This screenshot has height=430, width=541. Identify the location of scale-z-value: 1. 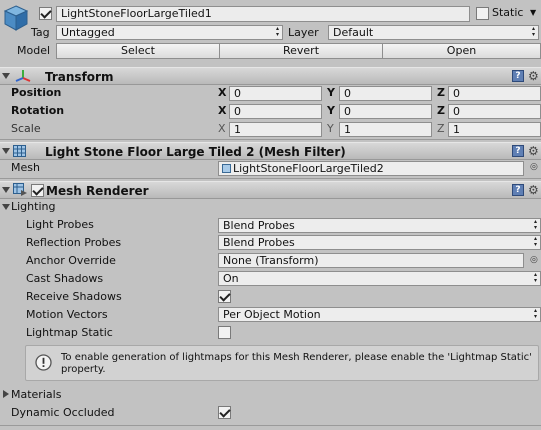
(456, 129).